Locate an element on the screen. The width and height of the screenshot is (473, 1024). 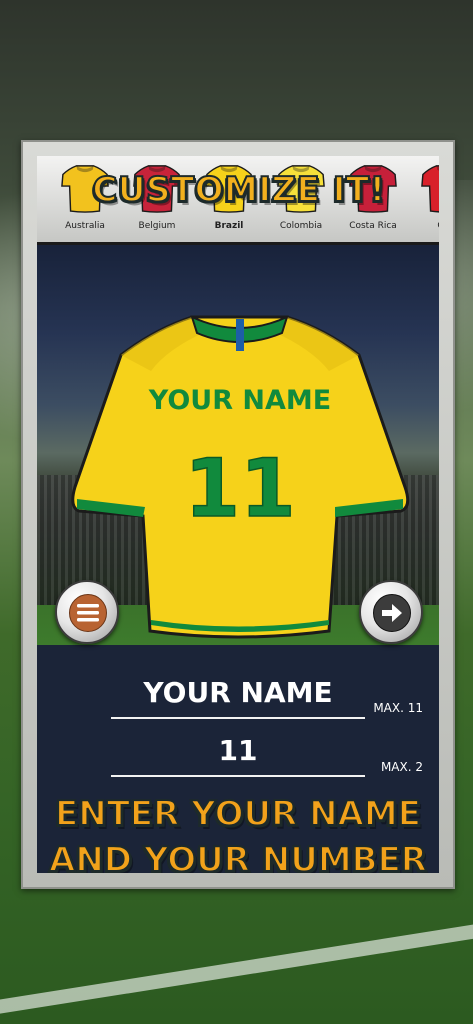
field-line is located at coordinates (236, 967).